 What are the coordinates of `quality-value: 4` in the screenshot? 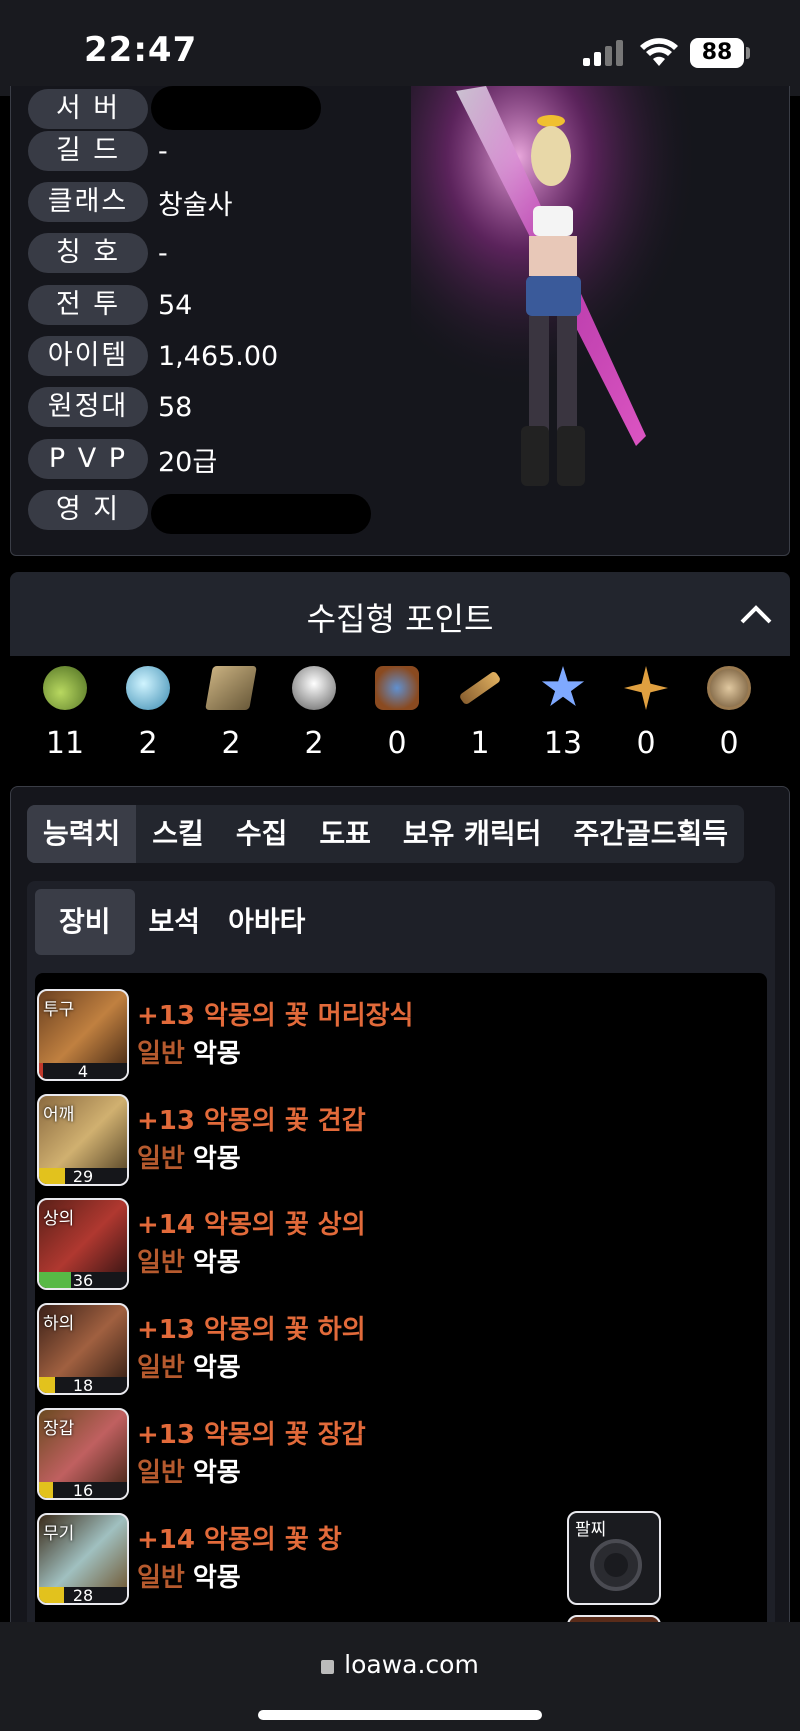 It's located at (83, 1071).